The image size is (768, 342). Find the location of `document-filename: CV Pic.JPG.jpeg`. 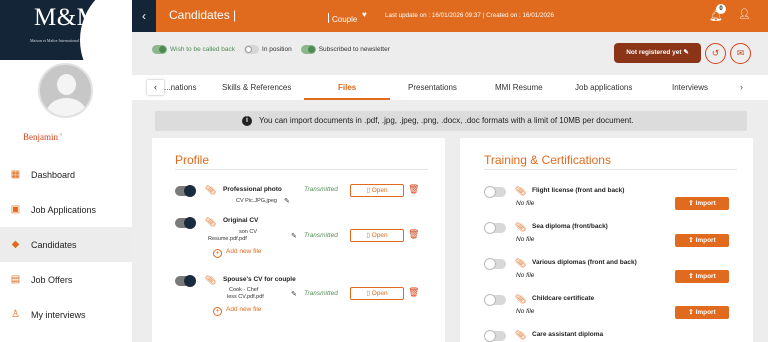

document-filename: CV Pic.JPG.jpeg is located at coordinates (256, 201).